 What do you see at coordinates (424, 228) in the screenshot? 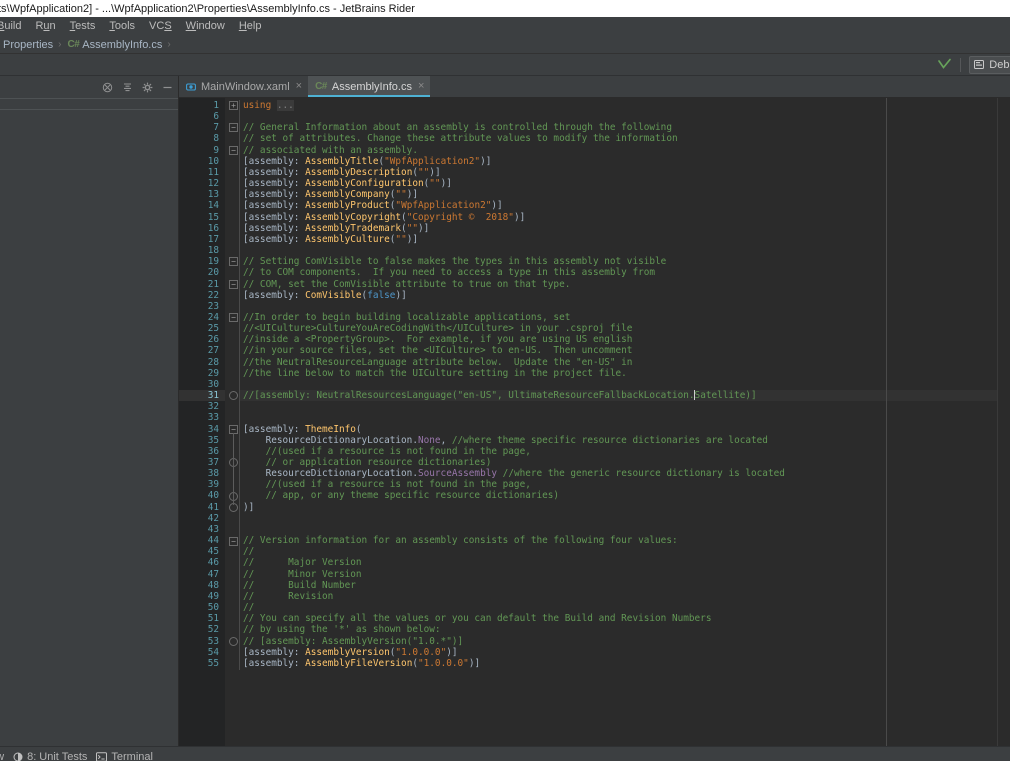
I see `code-token-punct: )]` at bounding box center [424, 228].